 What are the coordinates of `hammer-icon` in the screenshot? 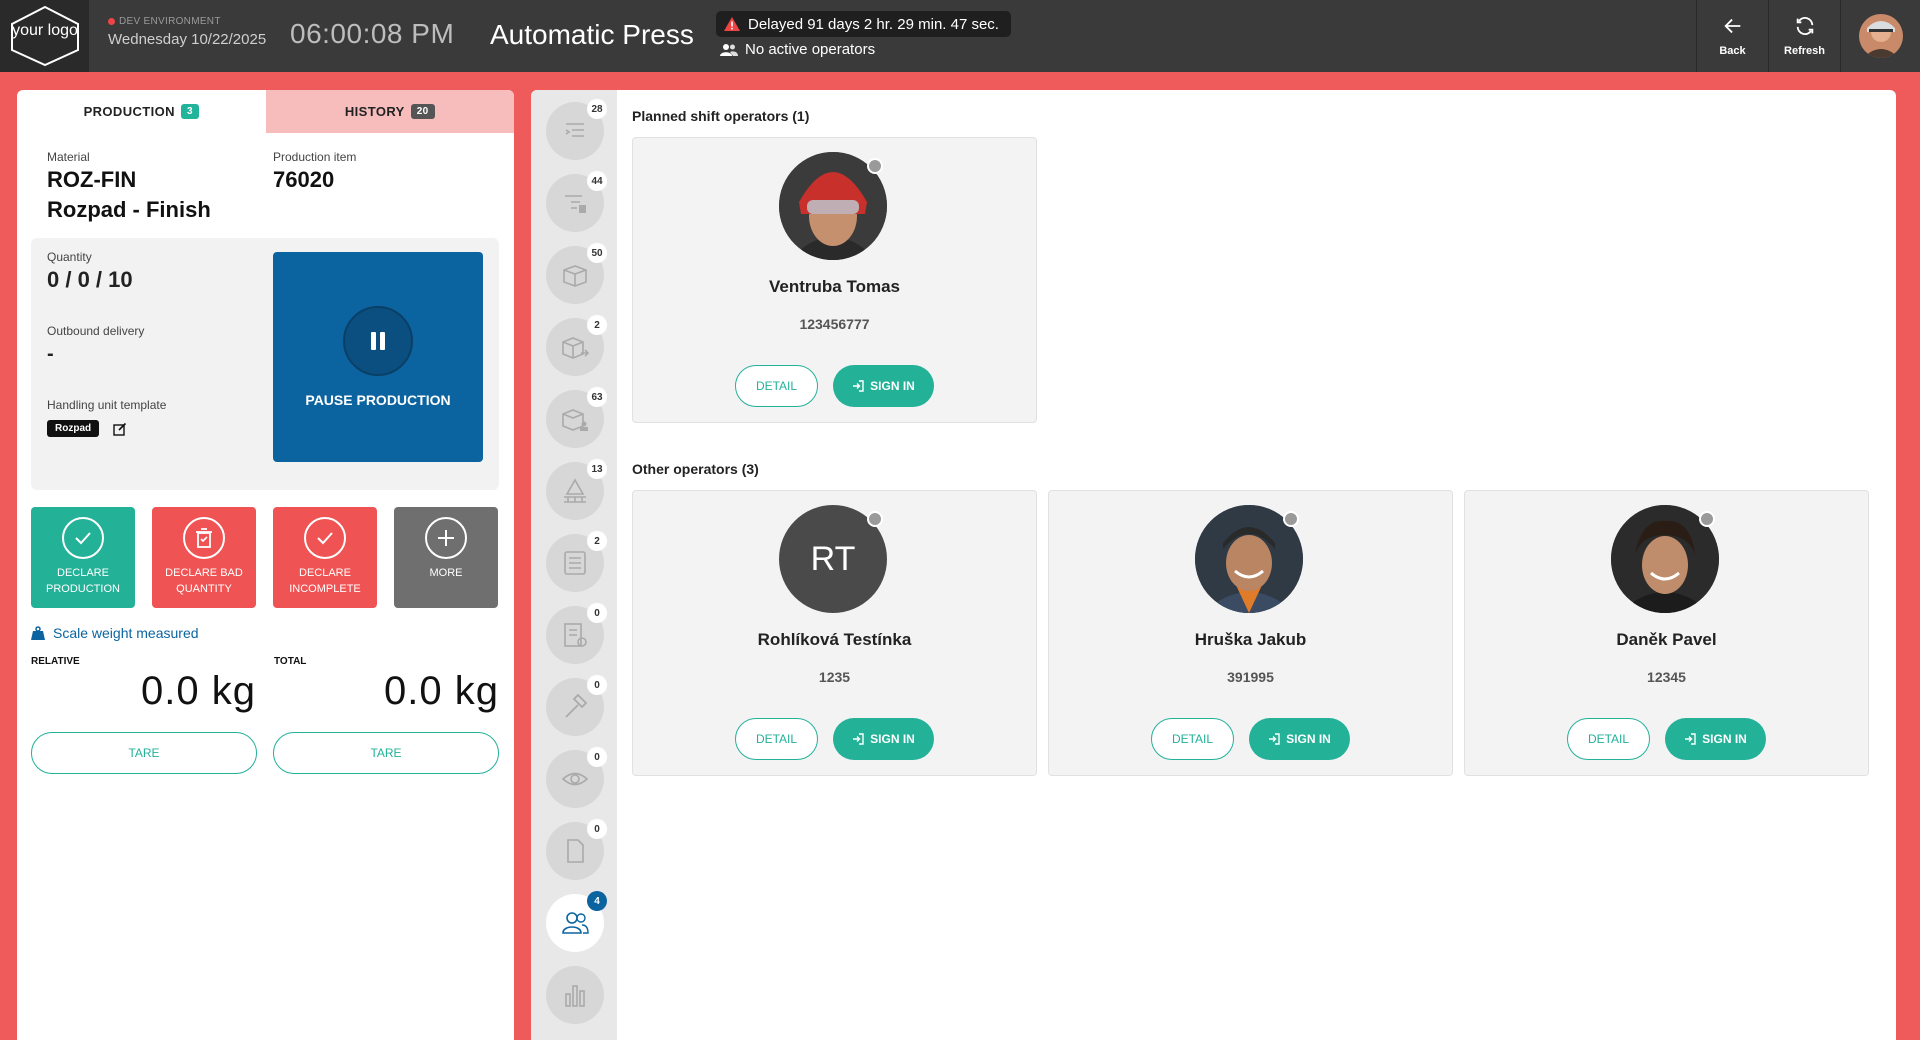 It's located at (576, 705).